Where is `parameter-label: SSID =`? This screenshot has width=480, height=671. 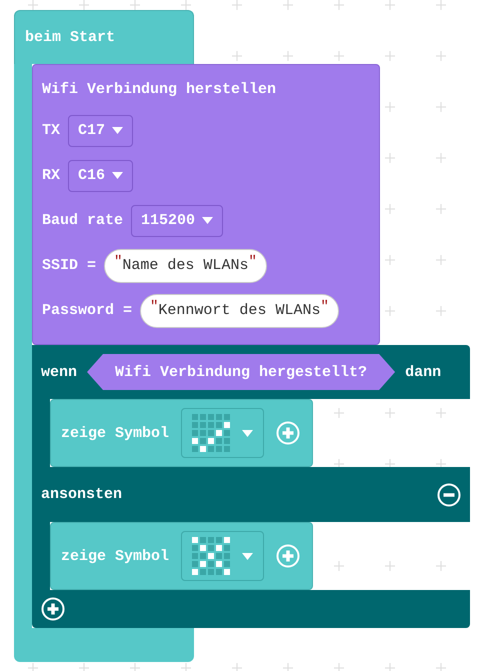 parameter-label: SSID = is located at coordinates (69, 265).